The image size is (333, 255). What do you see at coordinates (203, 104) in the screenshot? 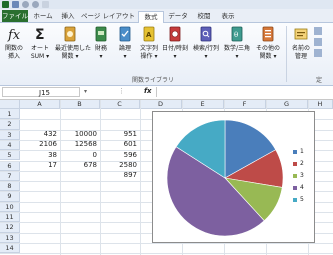
I see `column-header-e: E` at bounding box center [203, 104].